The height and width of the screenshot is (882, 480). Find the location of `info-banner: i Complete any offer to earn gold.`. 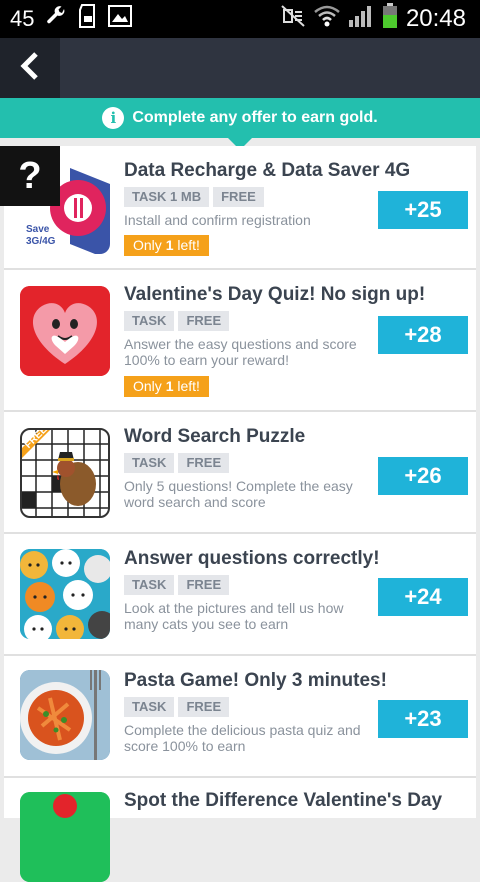

info-banner: i Complete any offer to earn gold. is located at coordinates (240, 118).